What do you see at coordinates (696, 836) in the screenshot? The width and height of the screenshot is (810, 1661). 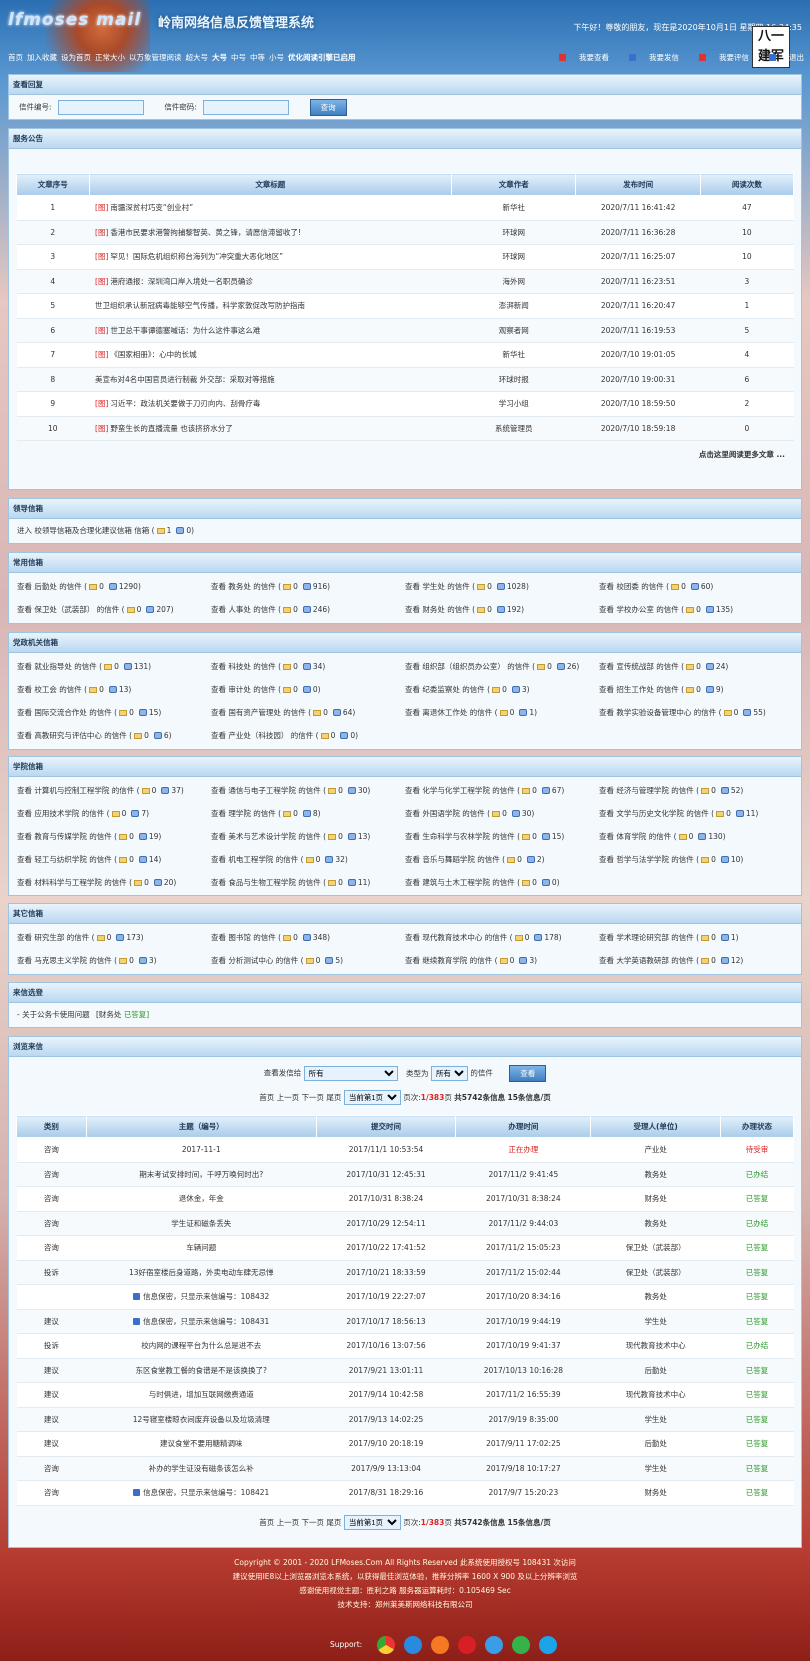 I see `mailbox-link: 查看 体育学院 的信件 (0 130)` at bounding box center [696, 836].